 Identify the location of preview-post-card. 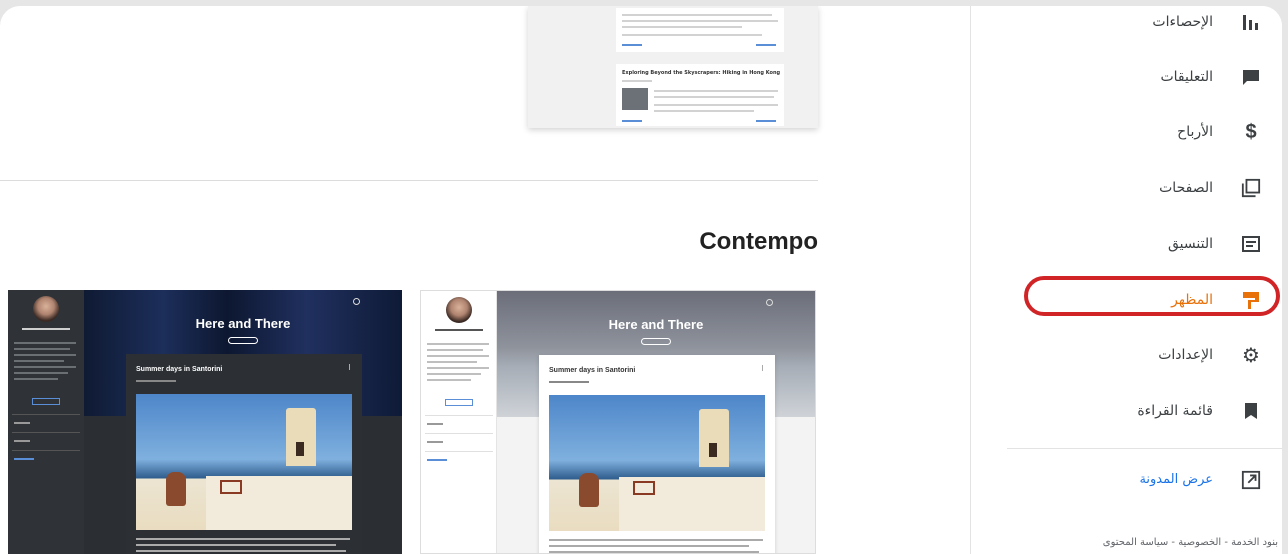
(700, 30).